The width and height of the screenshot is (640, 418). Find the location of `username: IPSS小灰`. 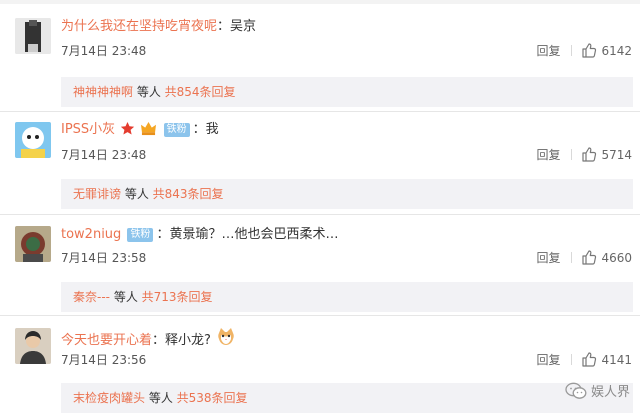

username: IPSS小灰 is located at coordinates (88, 129).